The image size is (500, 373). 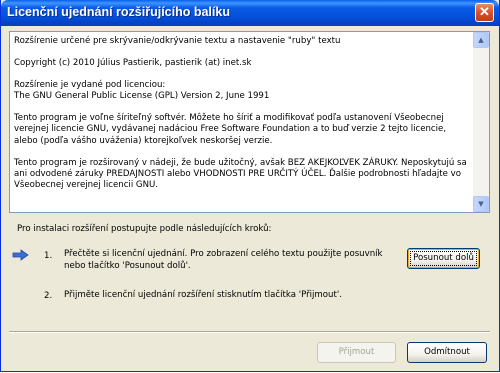 I want to click on scroll-down-arrow-button: ▼, so click(x=481, y=204).